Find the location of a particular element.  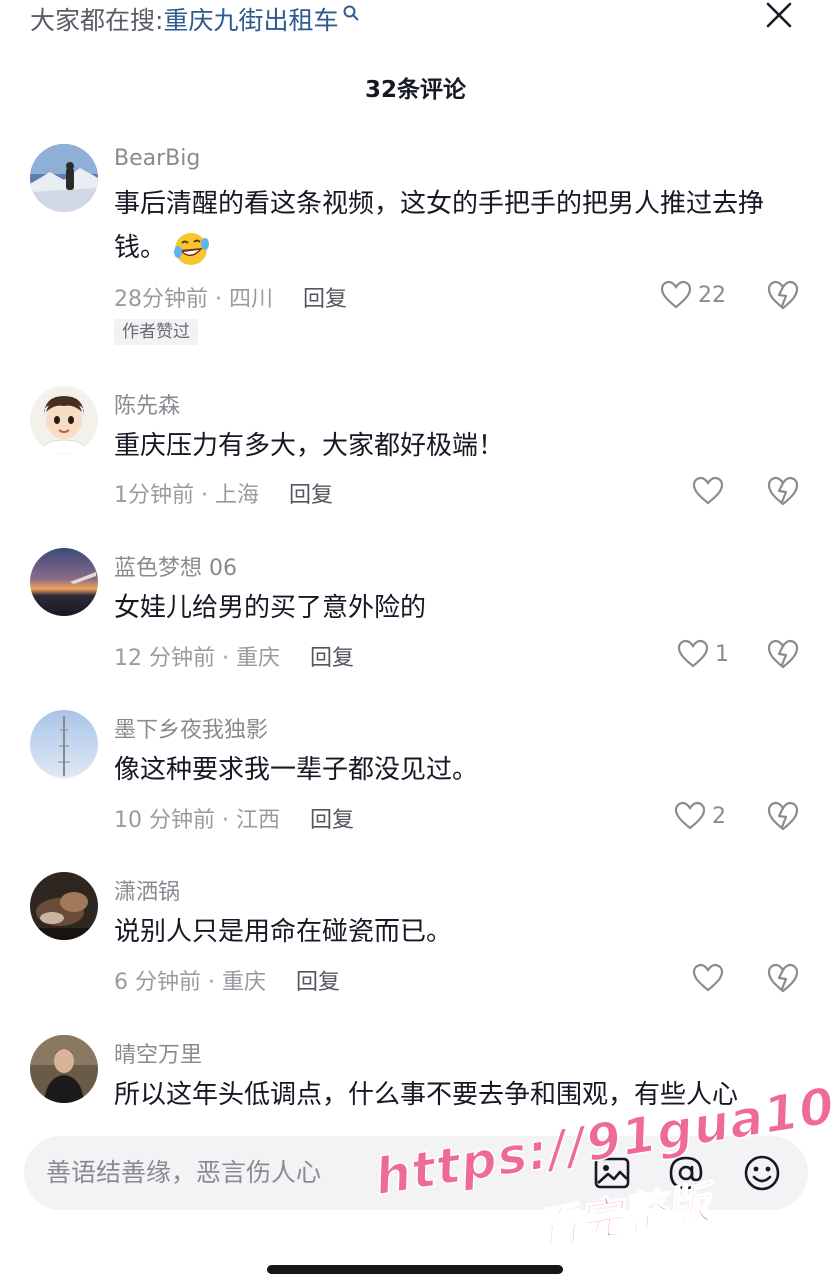

emoji-icon is located at coordinates (762, 1173).